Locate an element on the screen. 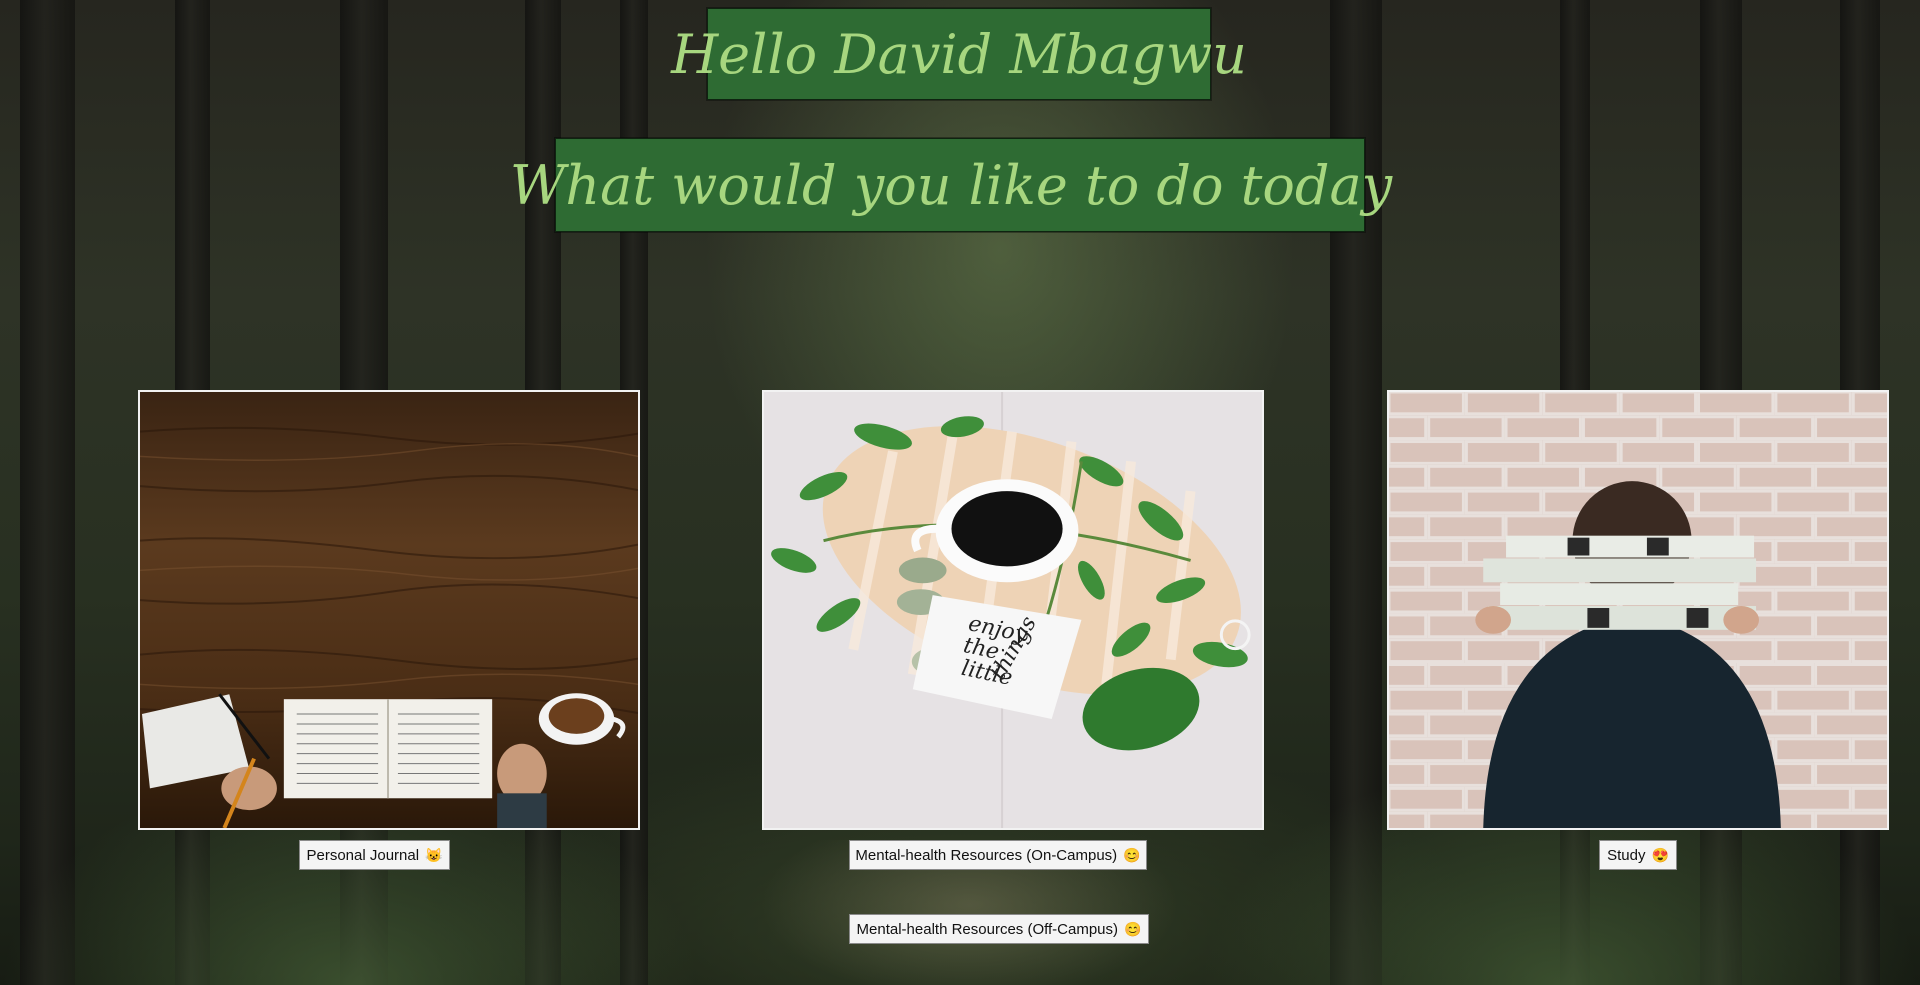 The width and height of the screenshot is (1920, 985). question-banner: What would you like to do today is located at coordinates (951, 185).